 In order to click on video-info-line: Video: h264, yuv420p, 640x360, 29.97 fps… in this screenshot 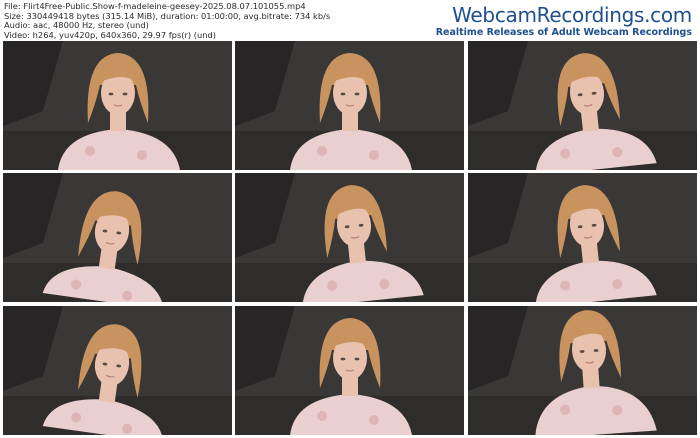, I will do `click(110, 34)`.